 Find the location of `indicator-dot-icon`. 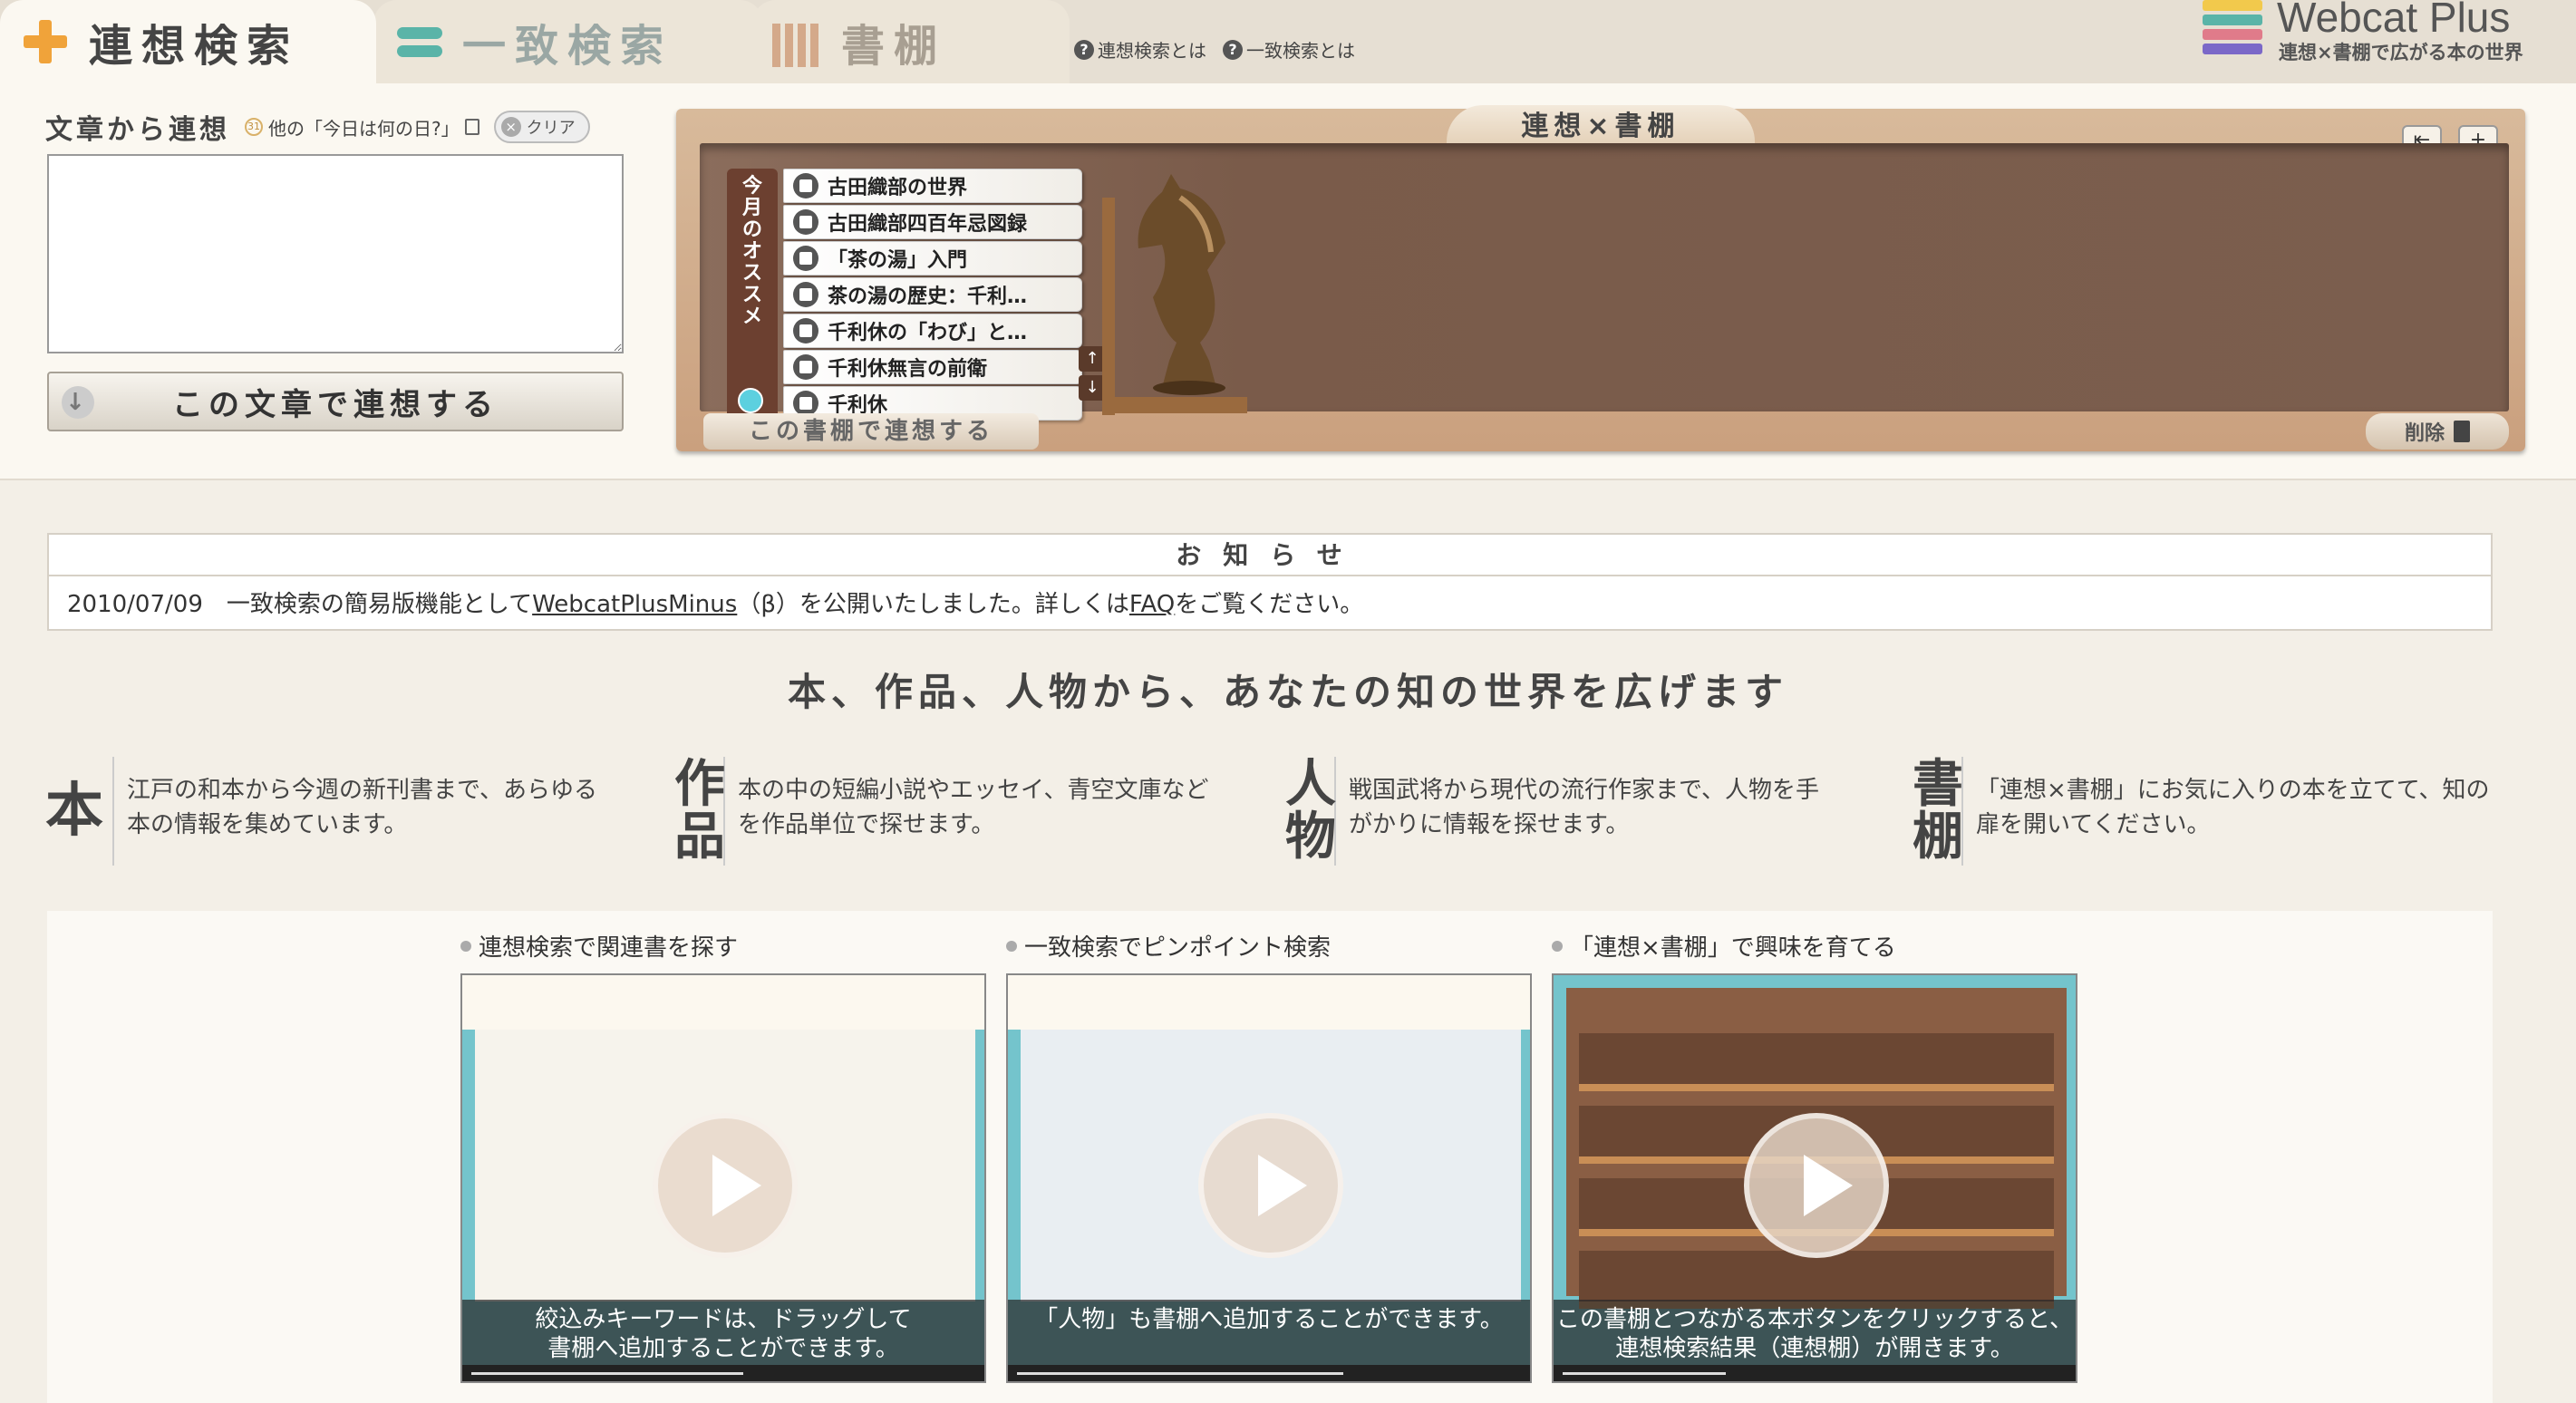

indicator-dot-icon is located at coordinates (750, 400).